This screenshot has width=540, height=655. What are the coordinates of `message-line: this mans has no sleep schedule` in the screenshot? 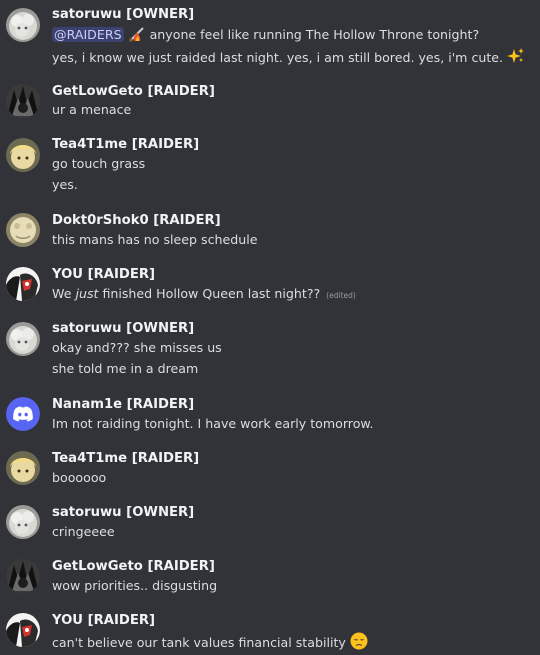 It's located at (154, 240).